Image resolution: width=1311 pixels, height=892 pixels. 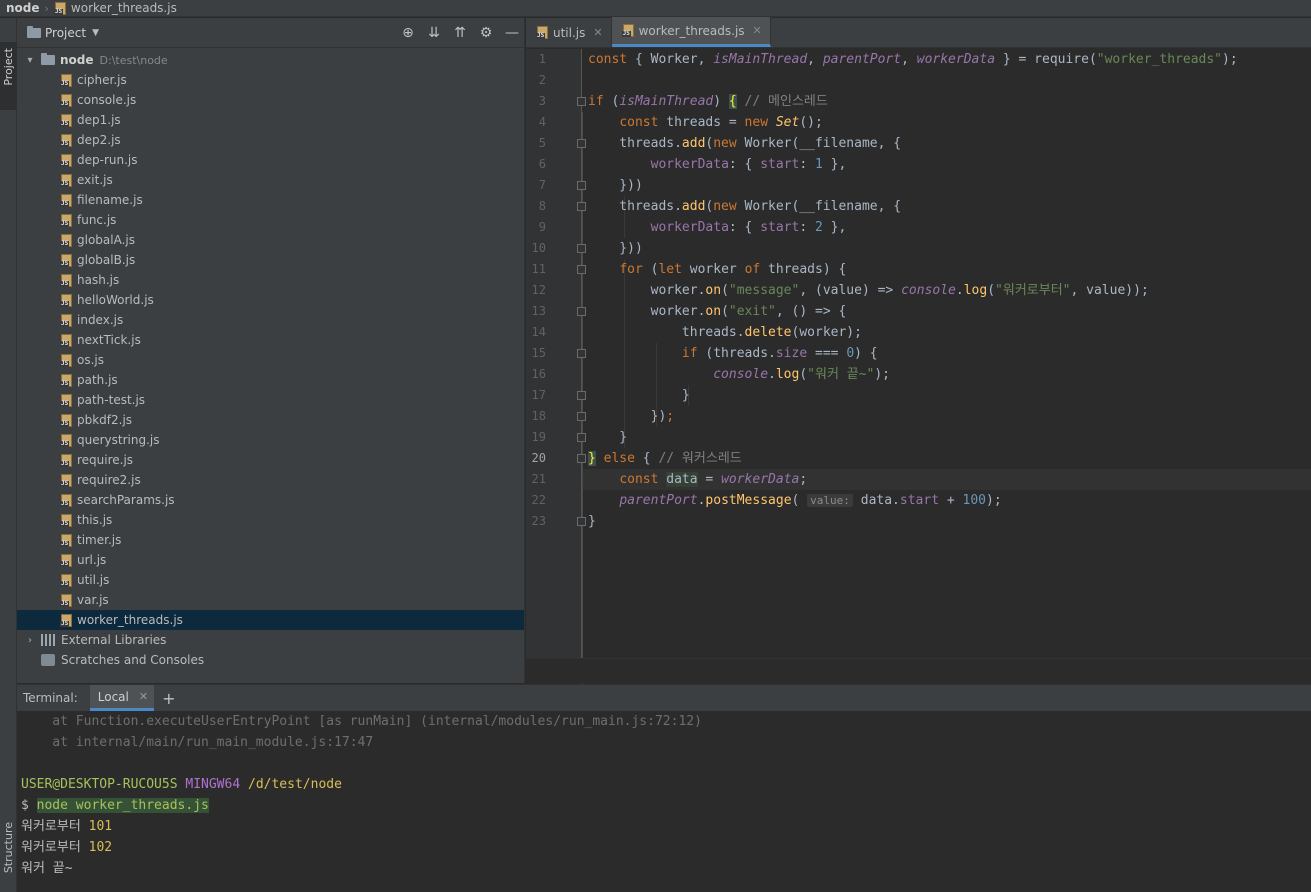 I want to click on tree-file-item: JS timer.js, so click(x=270, y=540).